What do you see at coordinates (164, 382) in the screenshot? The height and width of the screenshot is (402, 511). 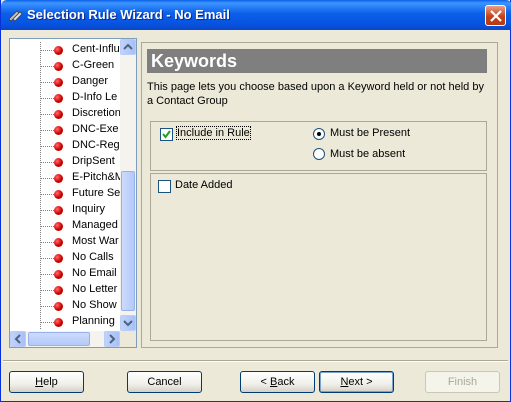 I see `cancel-button: Cancel` at bounding box center [164, 382].